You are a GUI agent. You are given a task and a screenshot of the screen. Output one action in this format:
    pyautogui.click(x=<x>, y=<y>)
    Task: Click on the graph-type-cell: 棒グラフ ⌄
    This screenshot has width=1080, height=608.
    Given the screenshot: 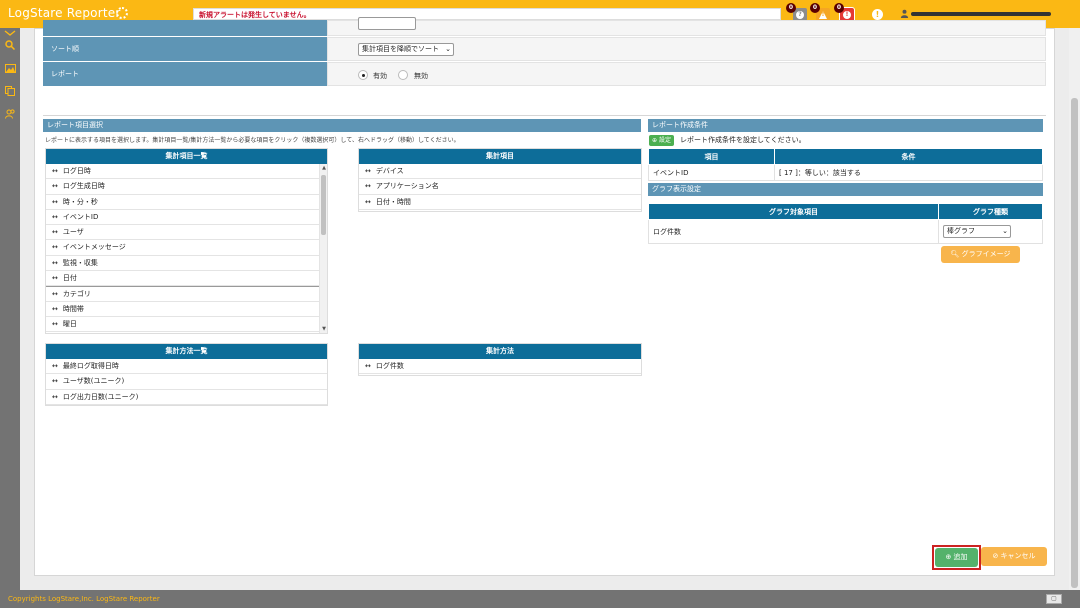 What is the action you would take?
    pyautogui.click(x=990, y=231)
    